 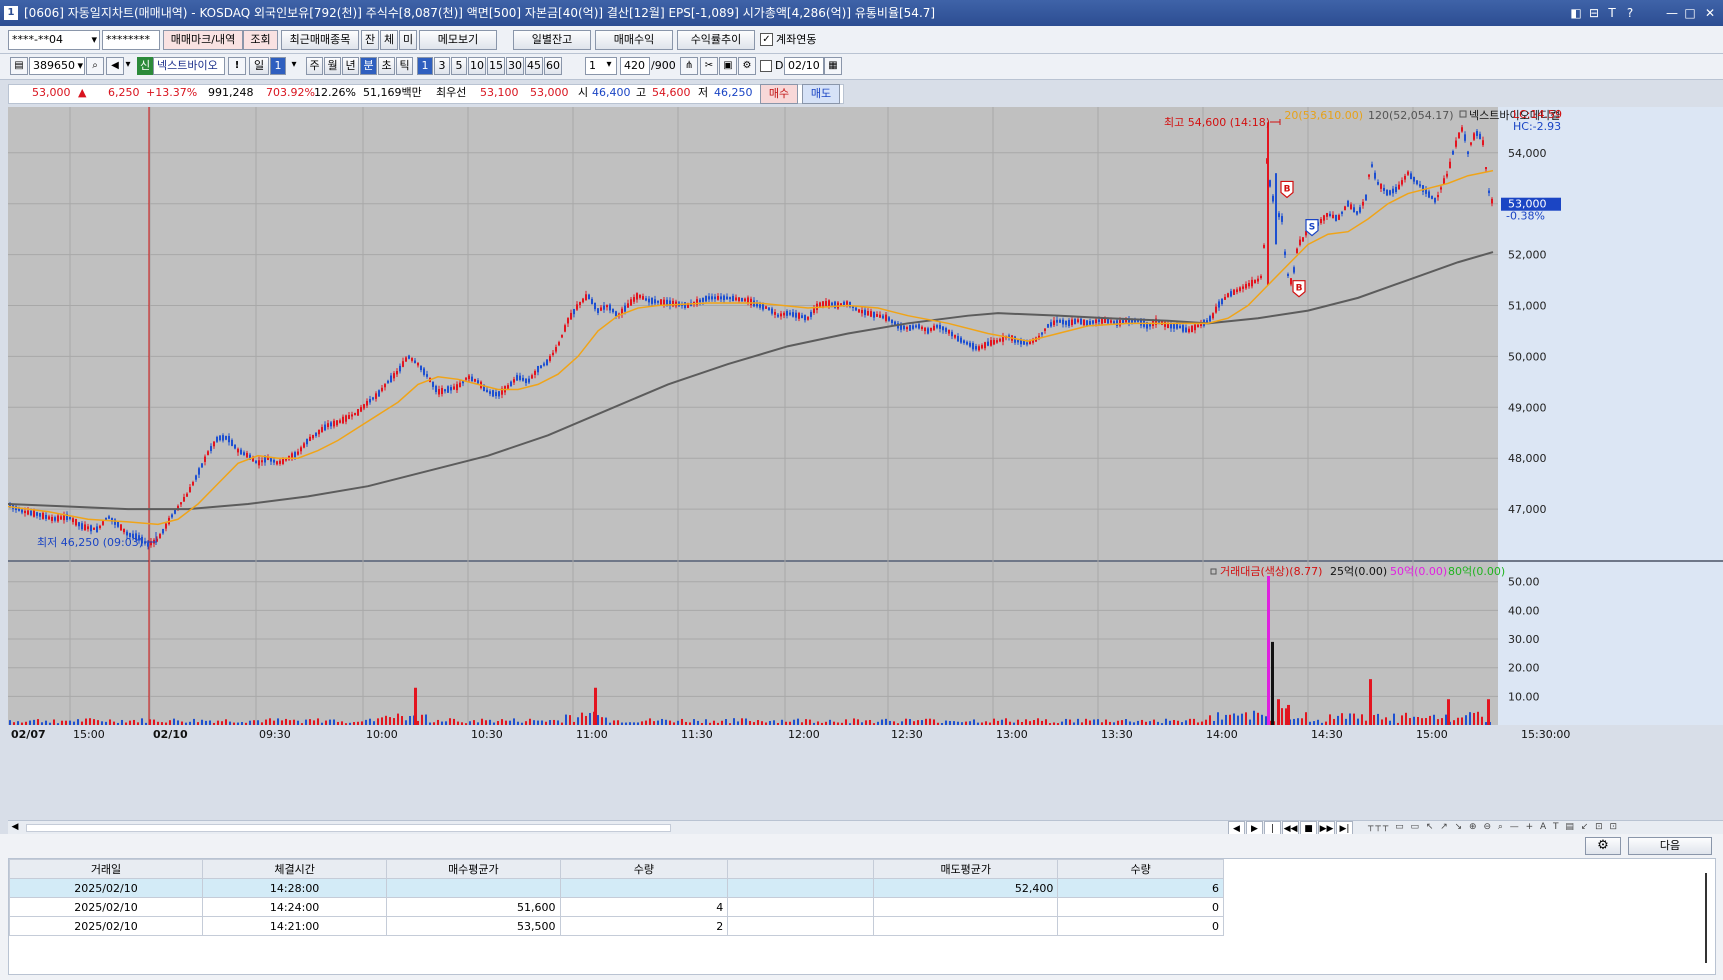 What do you see at coordinates (779, 94) in the screenshot?
I see `buy-button: 매수` at bounding box center [779, 94].